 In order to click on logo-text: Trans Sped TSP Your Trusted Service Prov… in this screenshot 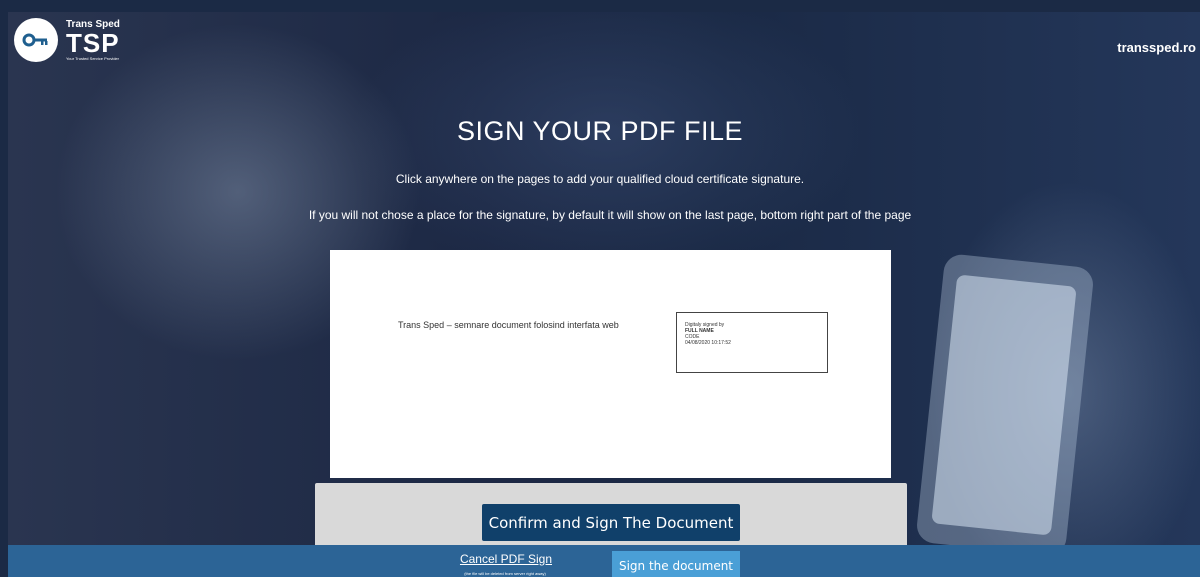, I will do `click(93, 40)`.